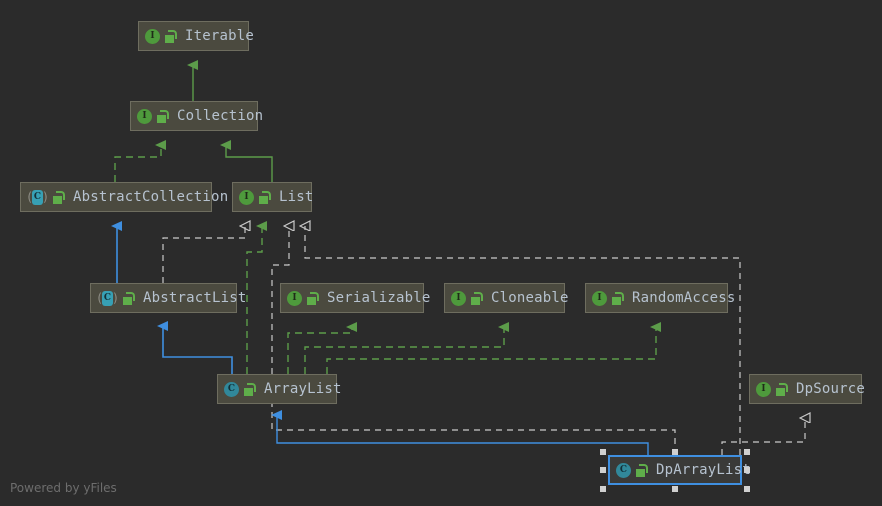  Describe the element at coordinates (303, 389) in the screenshot. I see `node-label: ArrayList` at that location.